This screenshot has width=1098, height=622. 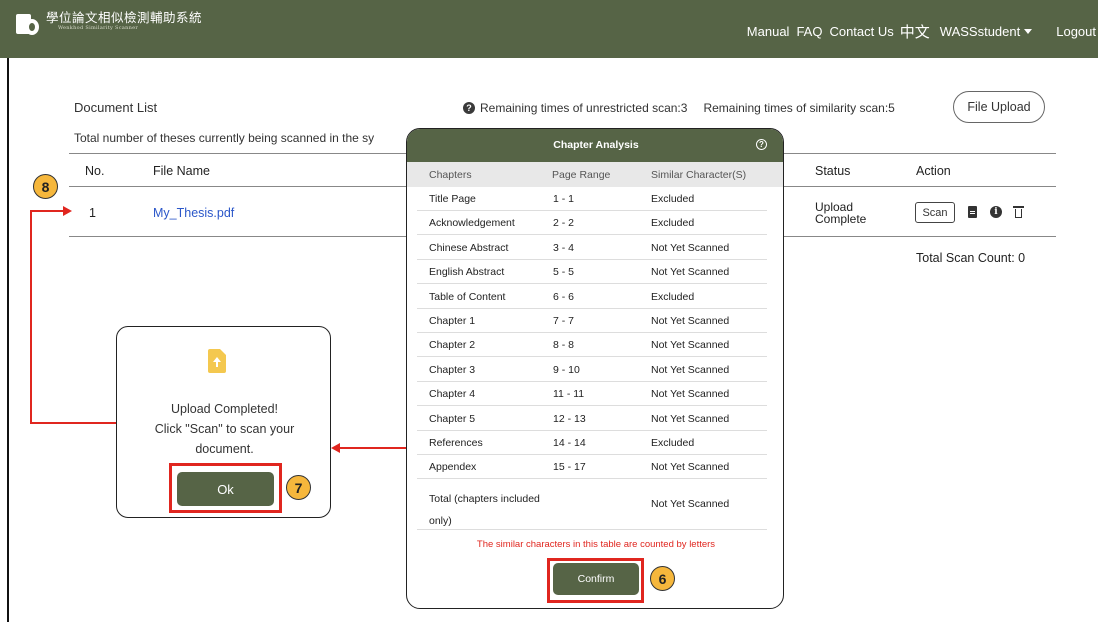 I want to click on row-number: 1, so click(x=92, y=213).